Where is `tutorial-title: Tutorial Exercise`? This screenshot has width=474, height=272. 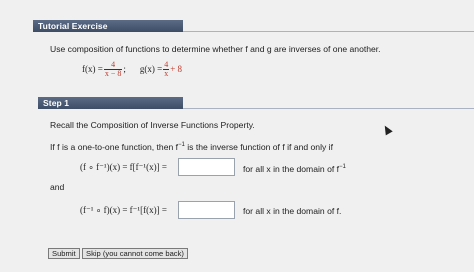 tutorial-title: Tutorial Exercise is located at coordinates (73, 26).